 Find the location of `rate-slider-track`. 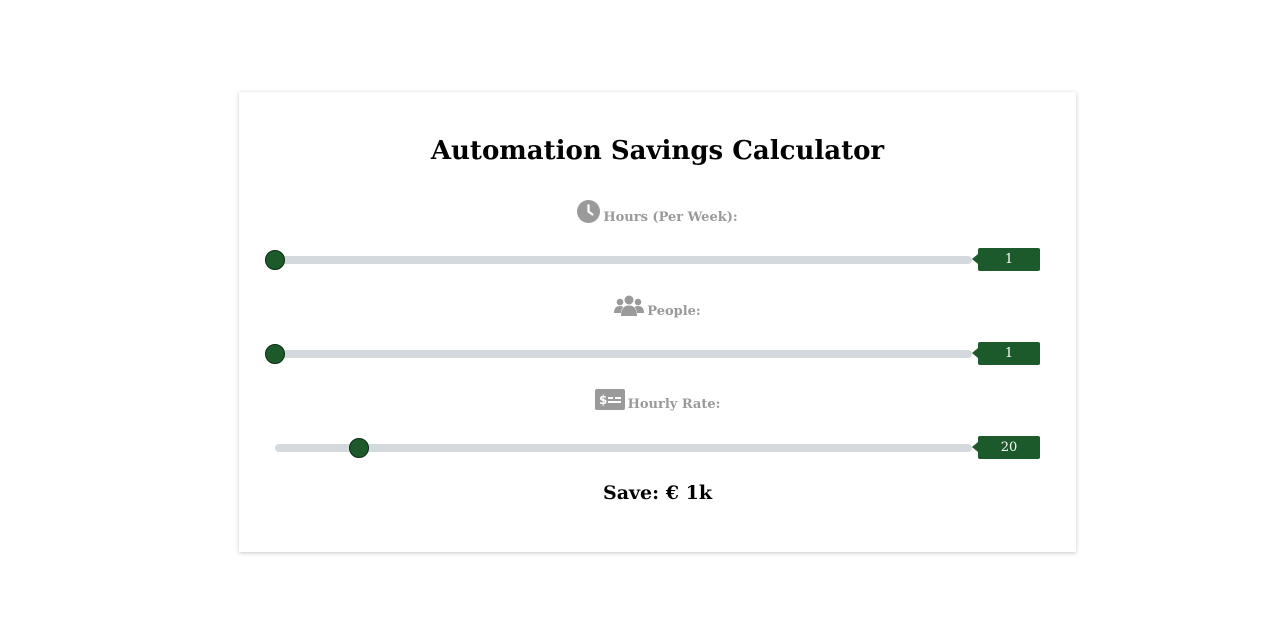

rate-slider-track is located at coordinates (623, 448).